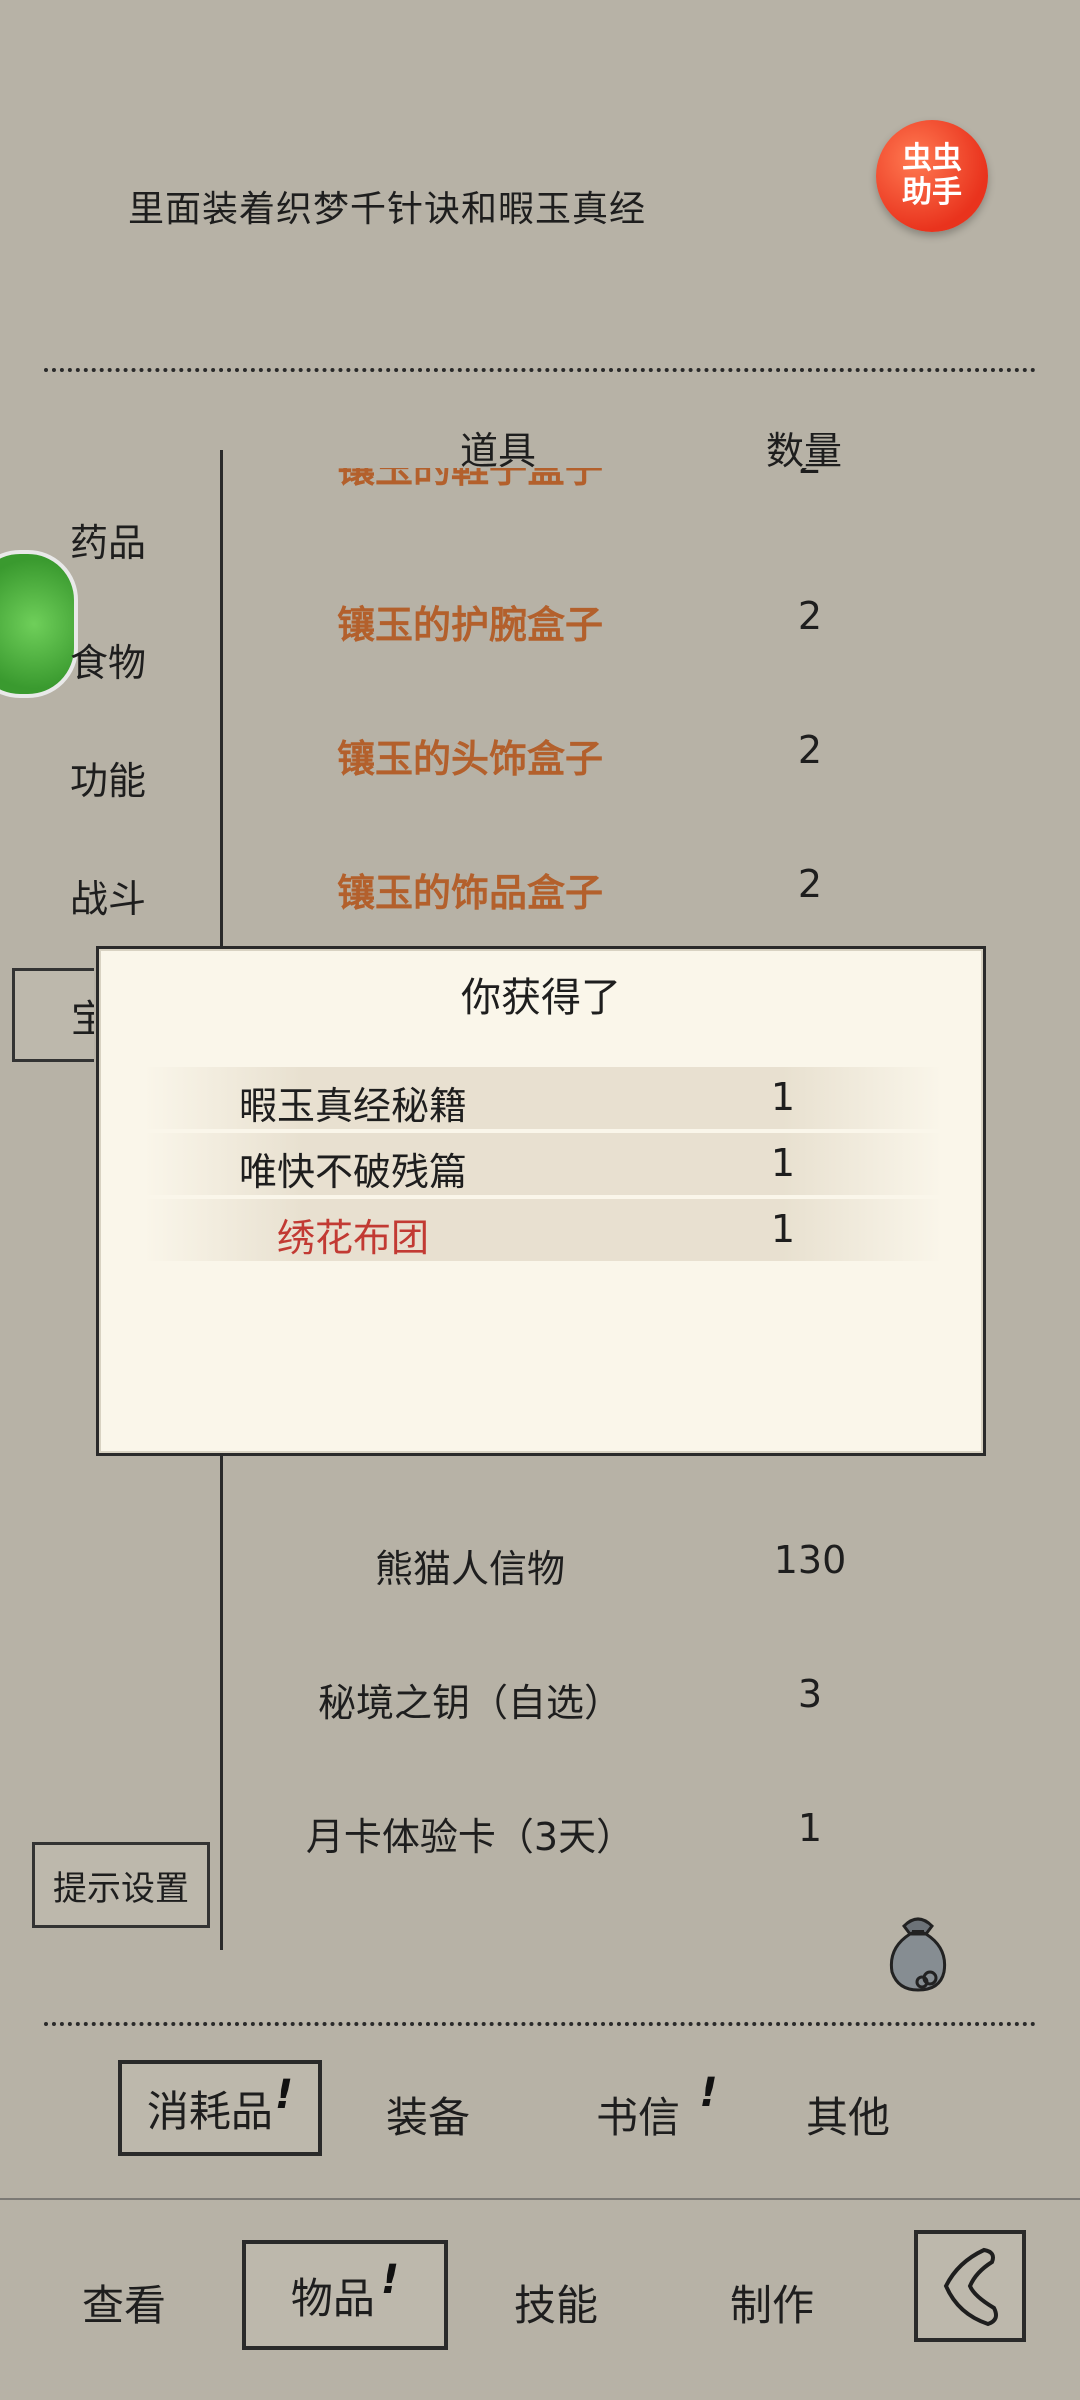 The width and height of the screenshot is (1080, 2400). I want to click on item-name: 镶玉的鞋子盒子, so click(469, 479).